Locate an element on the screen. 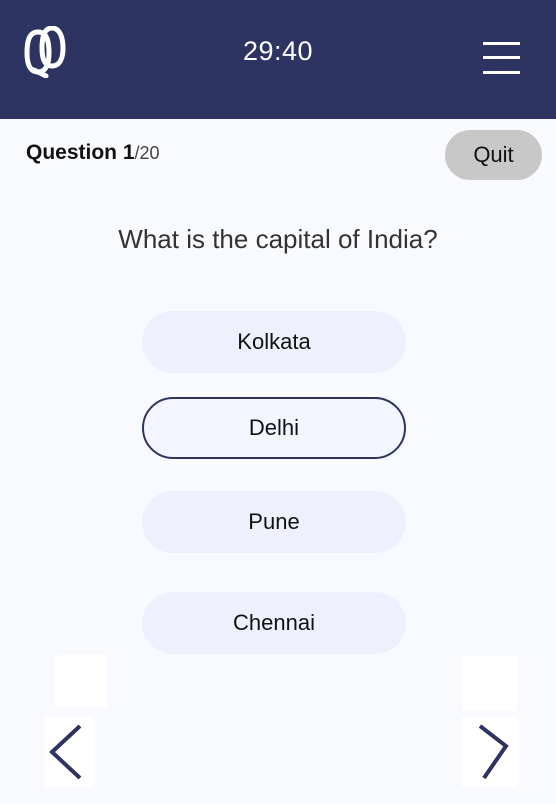 This screenshot has height=804, width=556. answer-option-delhi: Delhi is located at coordinates (274, 428).